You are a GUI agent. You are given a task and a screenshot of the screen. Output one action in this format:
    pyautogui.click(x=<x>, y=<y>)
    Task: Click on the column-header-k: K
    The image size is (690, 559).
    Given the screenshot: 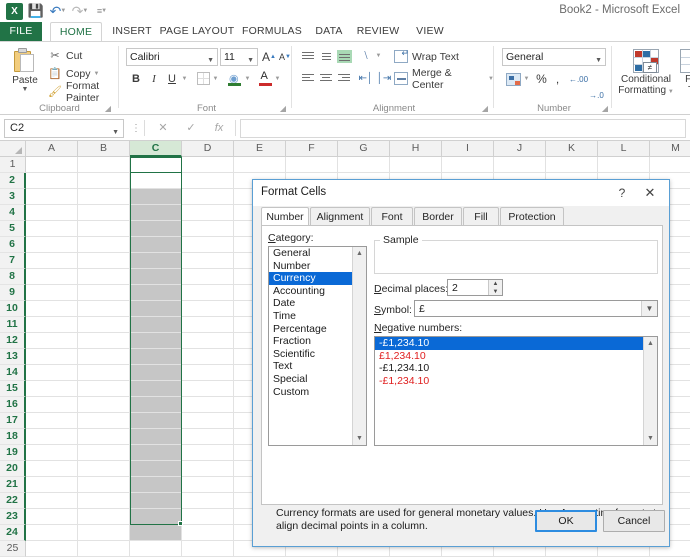 What is the action you would take?
    pyautogui.click(x=572, y=149)
    